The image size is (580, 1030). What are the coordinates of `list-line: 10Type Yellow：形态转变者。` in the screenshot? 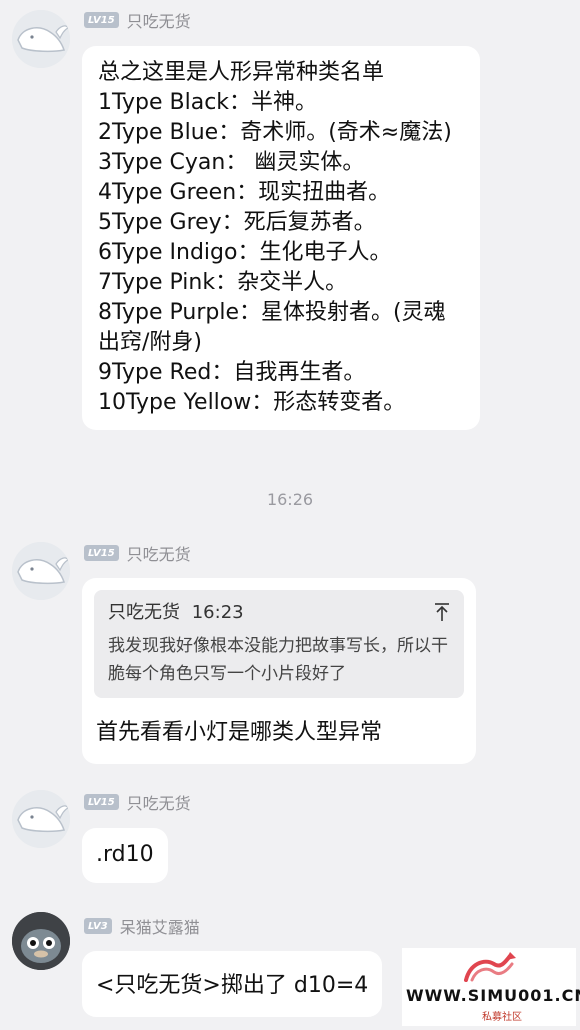 It's located at (252, 402).